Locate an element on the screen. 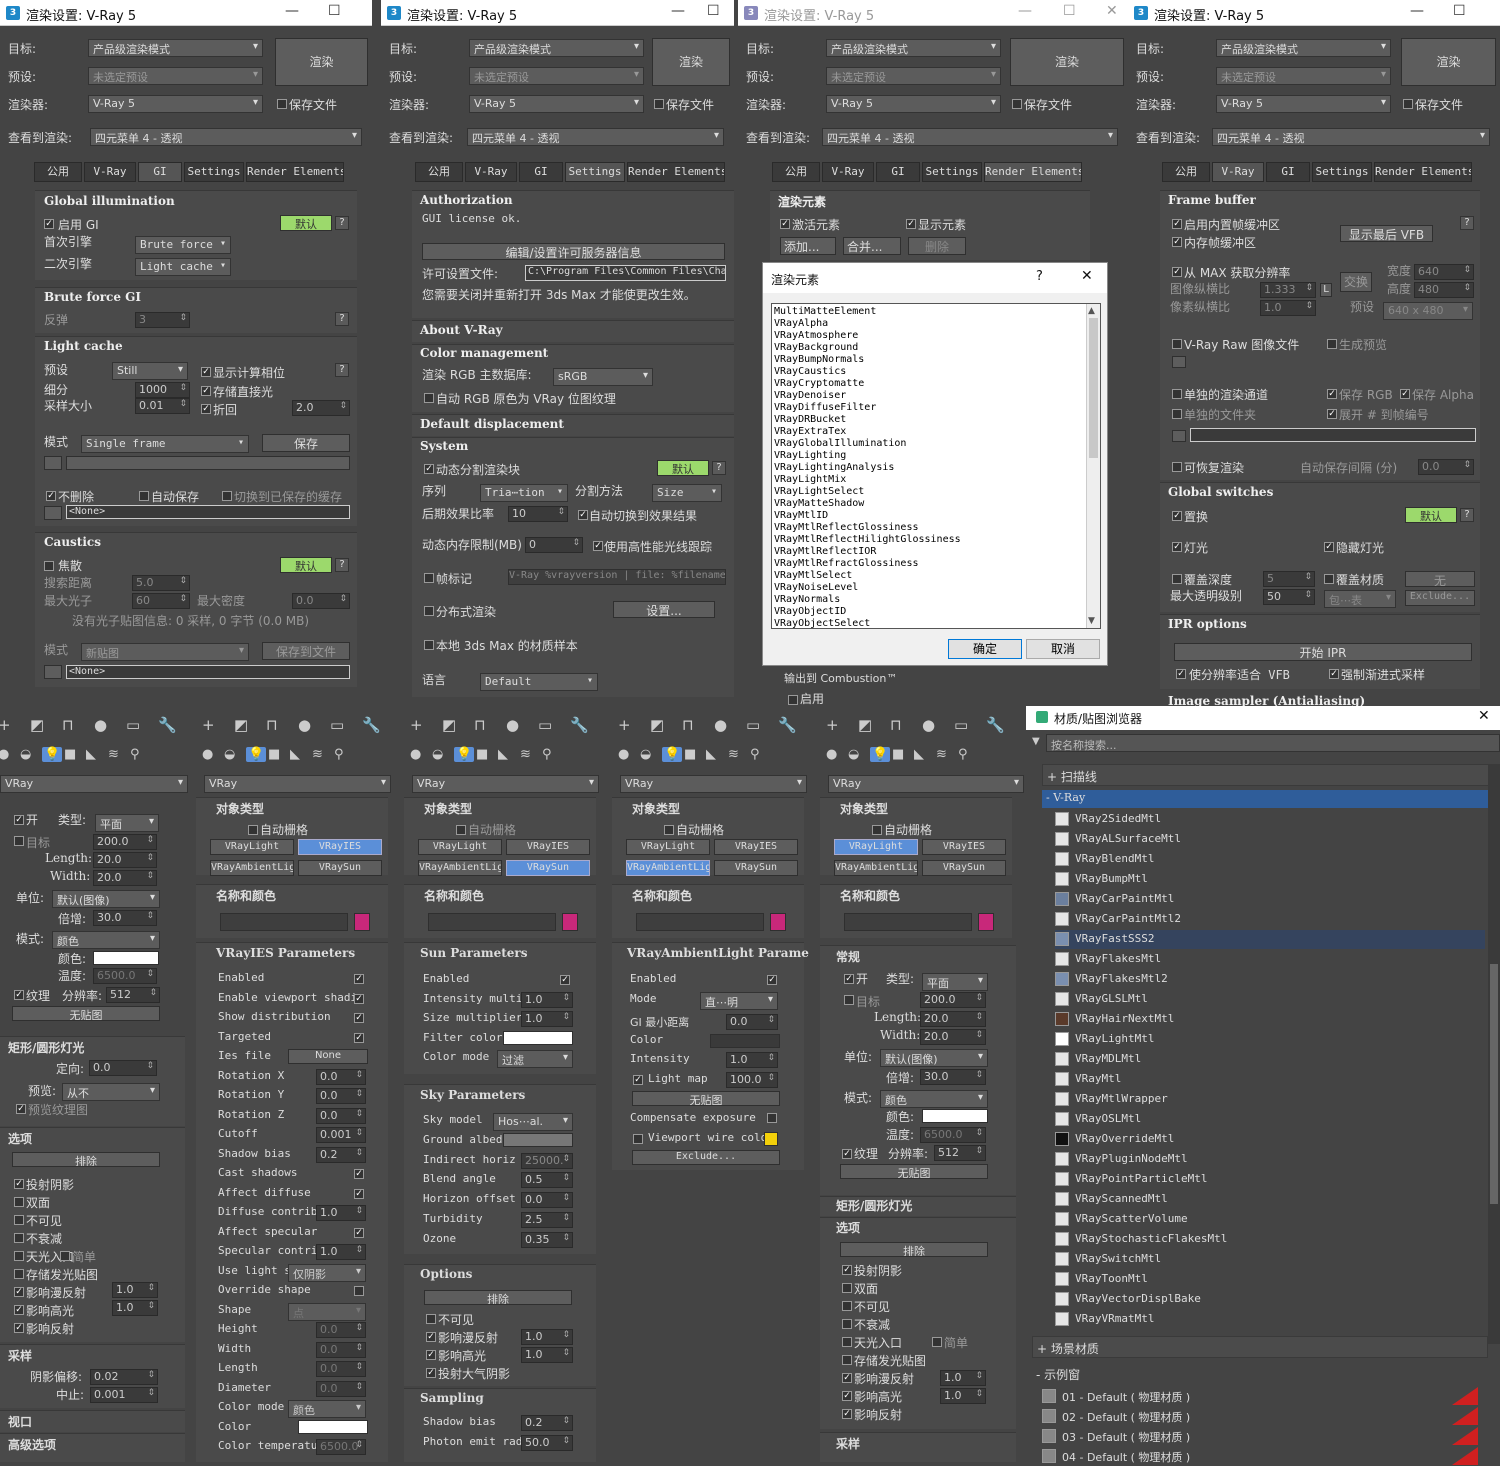  sun-enabled-checkbox: ✓ is located at coordinates (565, 980).